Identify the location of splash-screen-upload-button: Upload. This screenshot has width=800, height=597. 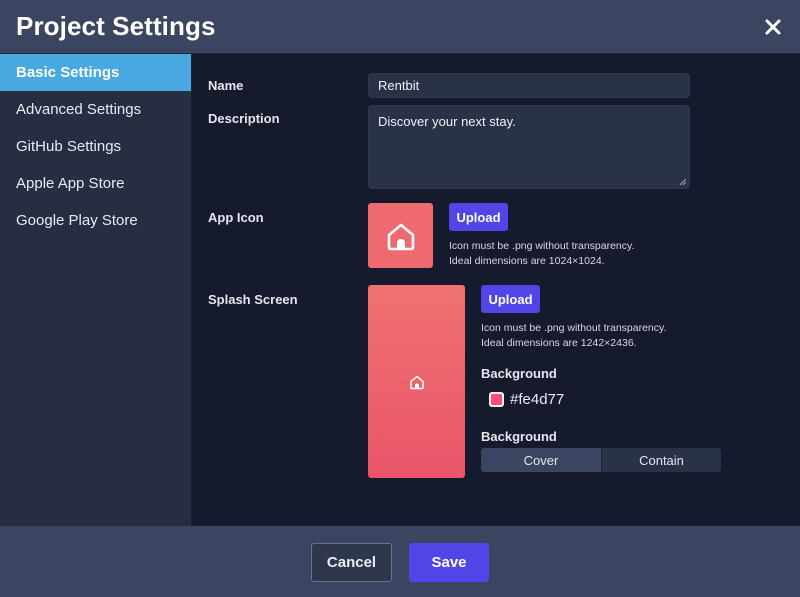
(510, 299).